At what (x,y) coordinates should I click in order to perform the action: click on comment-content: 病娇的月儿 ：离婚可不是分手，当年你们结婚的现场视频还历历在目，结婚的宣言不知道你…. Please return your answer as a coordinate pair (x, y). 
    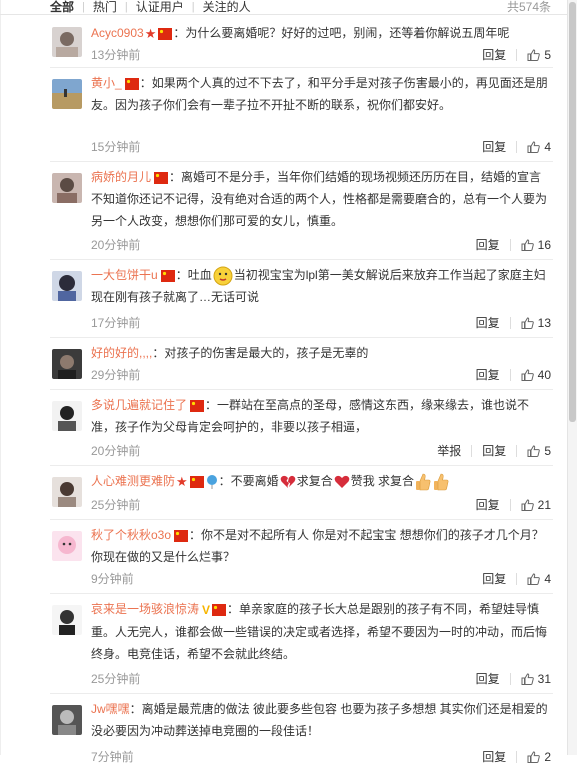
    Looking at the image, I should click on (320, 199).